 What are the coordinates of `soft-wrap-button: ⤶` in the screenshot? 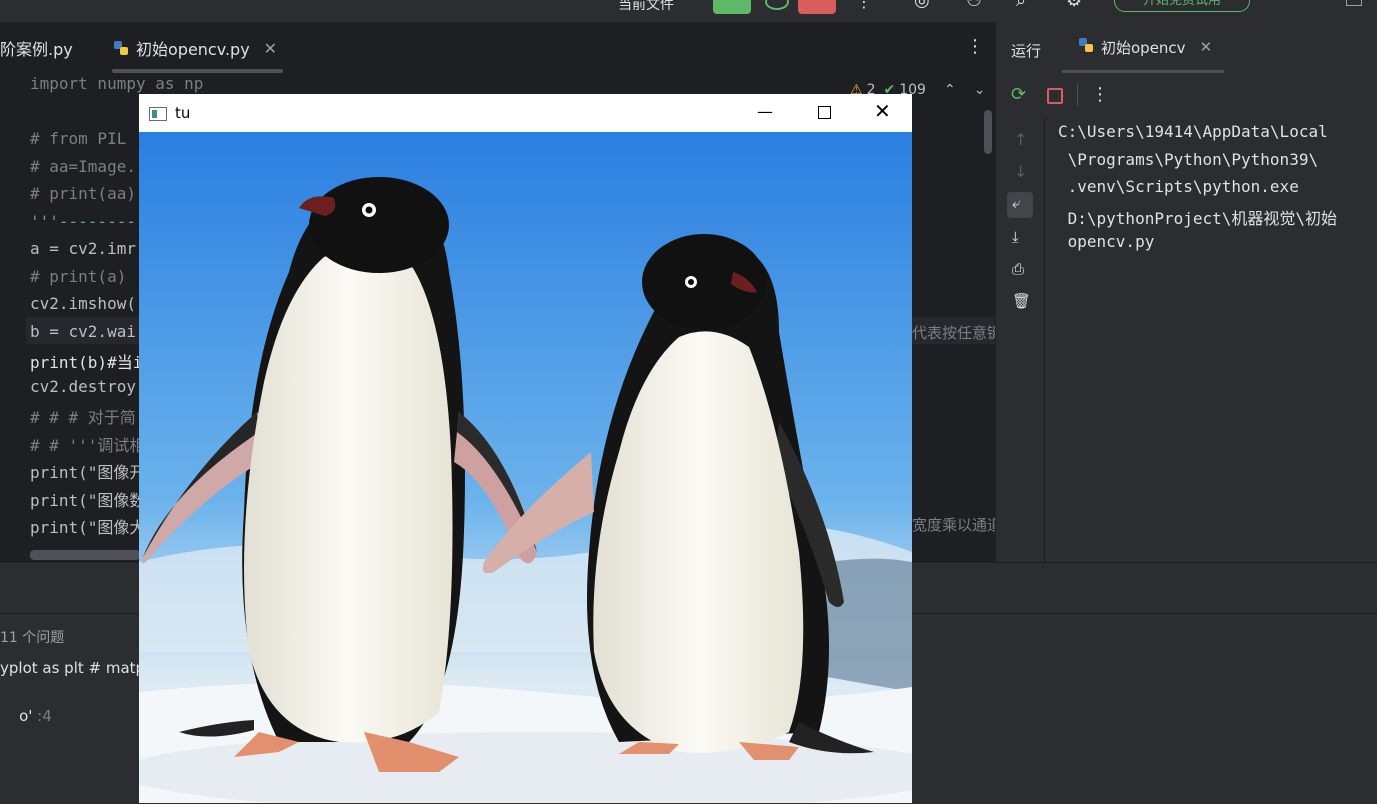 It's located at (1020, 205).